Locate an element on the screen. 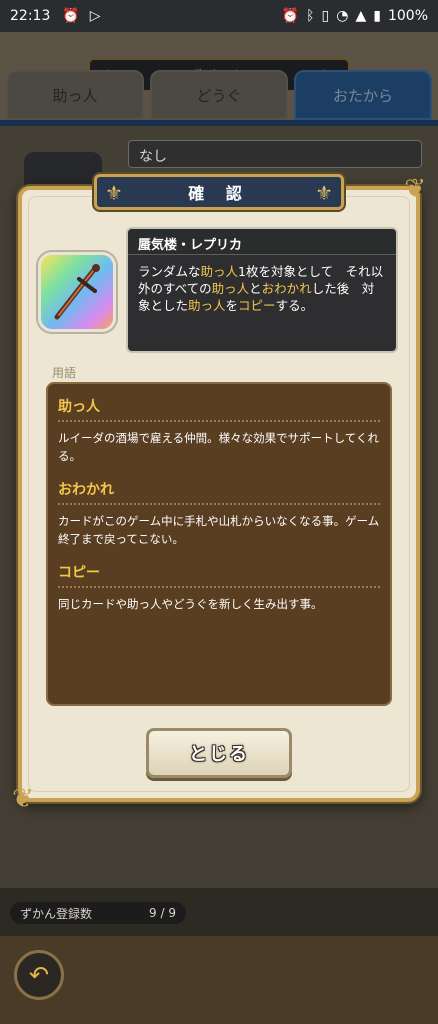  item-card is located at coordinates (77, 292).